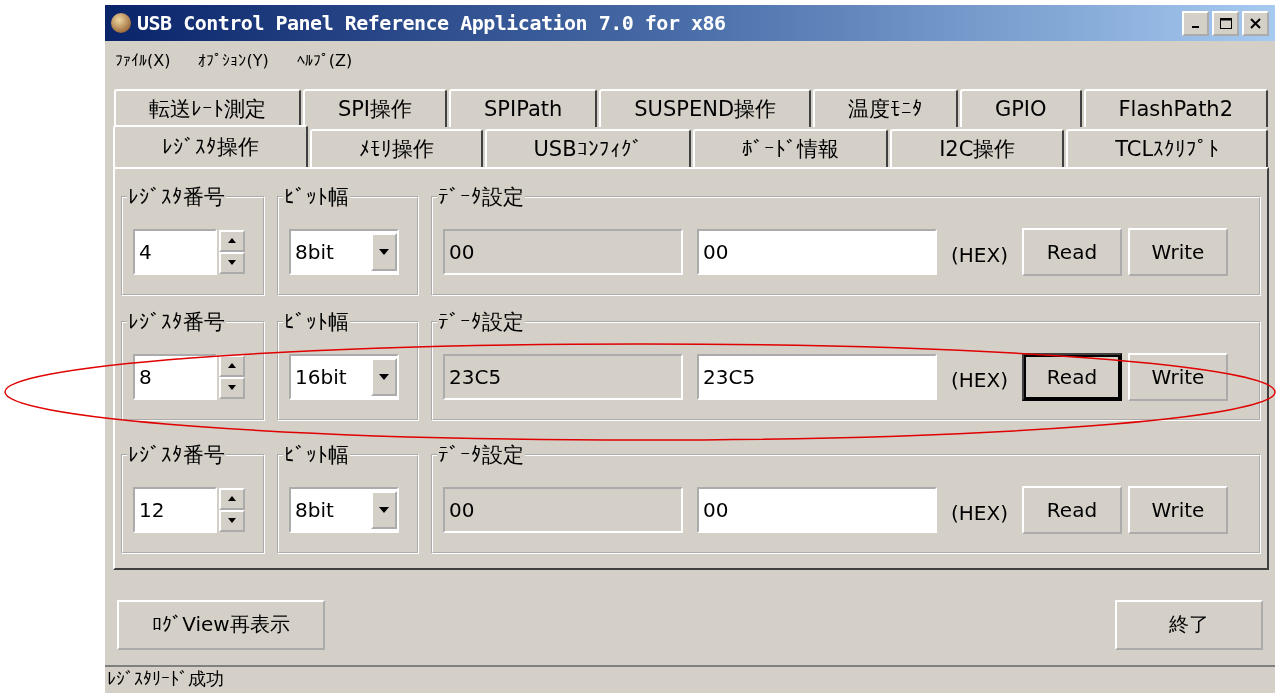  Describe the element at coordinates (705, 108) in the screenshot. I see `tab: SUSPEND操作` at that location.